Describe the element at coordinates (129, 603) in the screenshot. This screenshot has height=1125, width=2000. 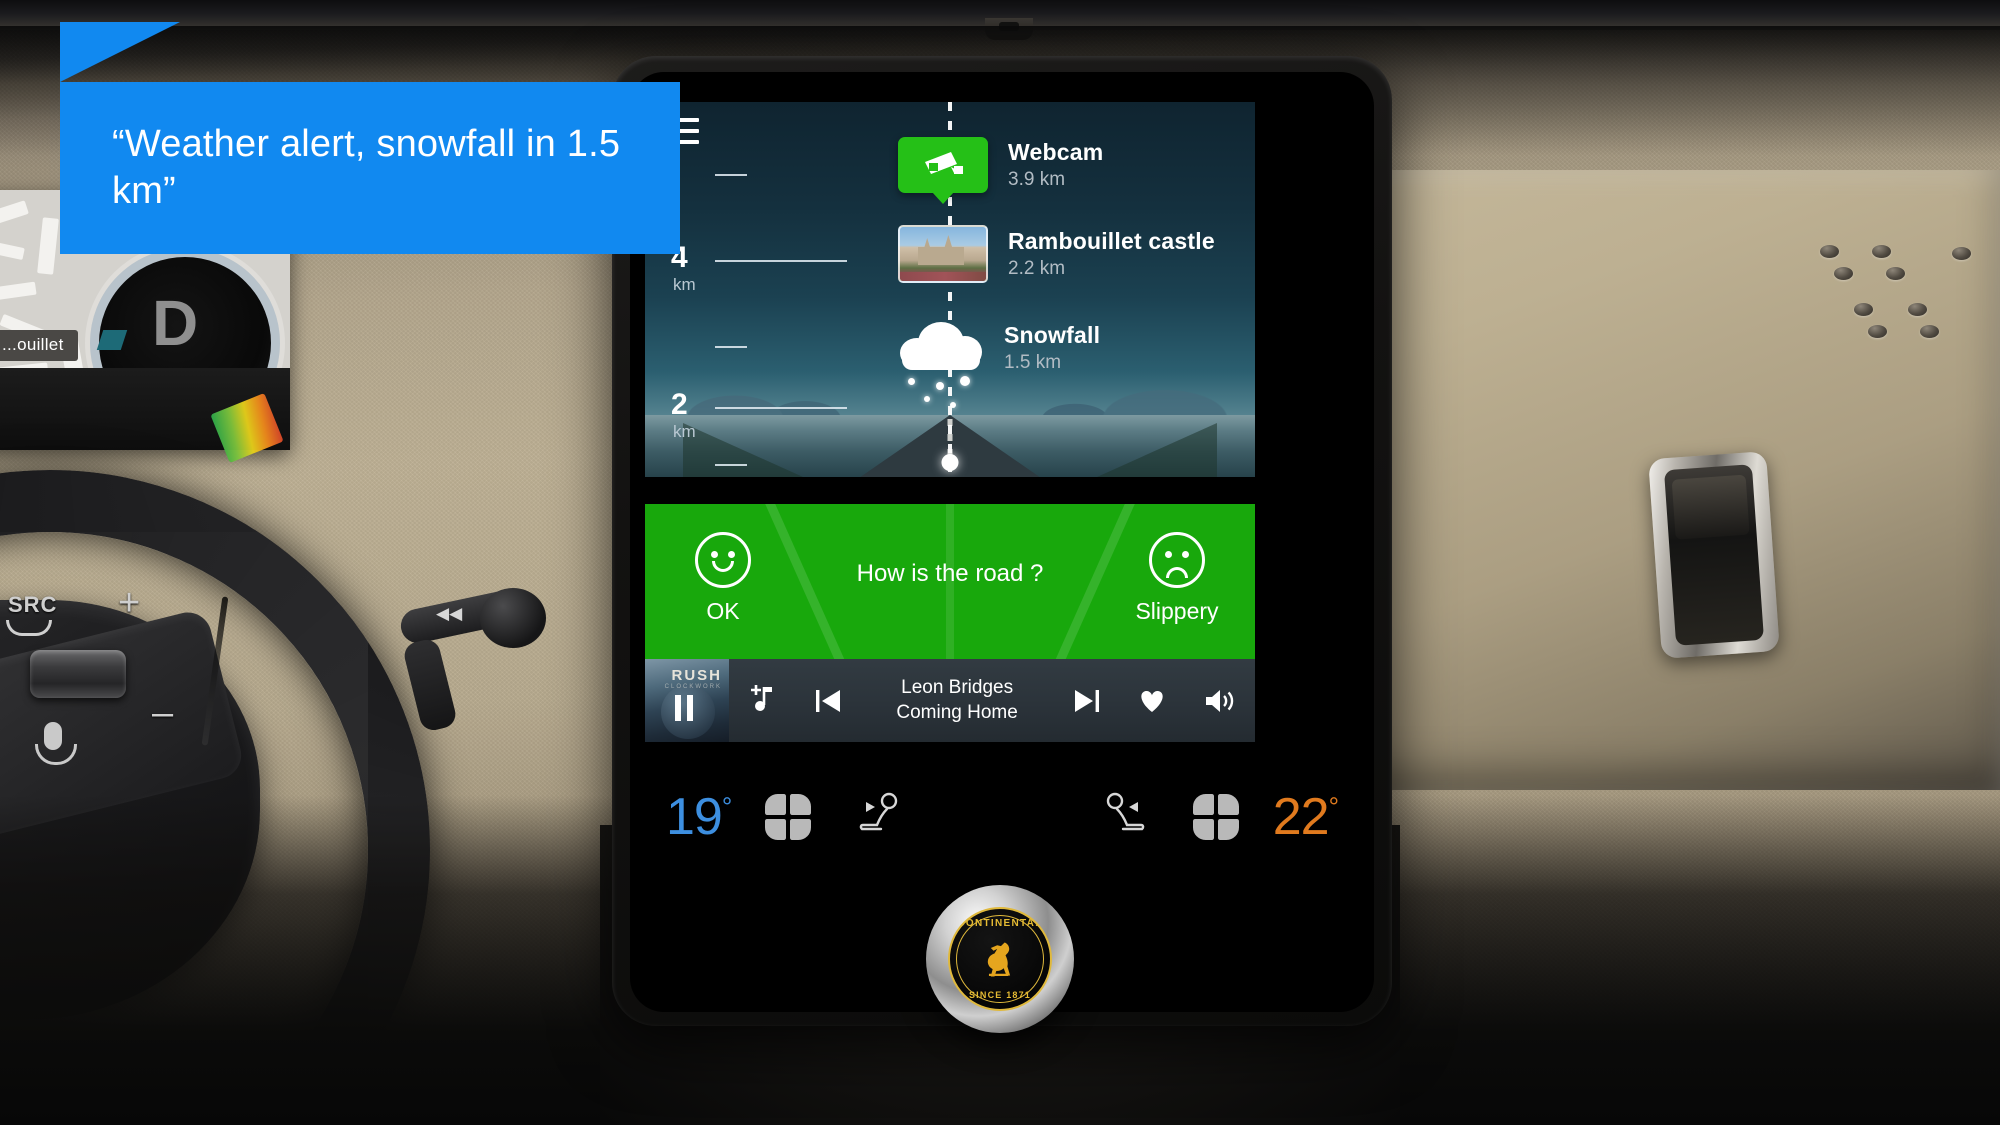
I see `volume-up-button: +` at that location.